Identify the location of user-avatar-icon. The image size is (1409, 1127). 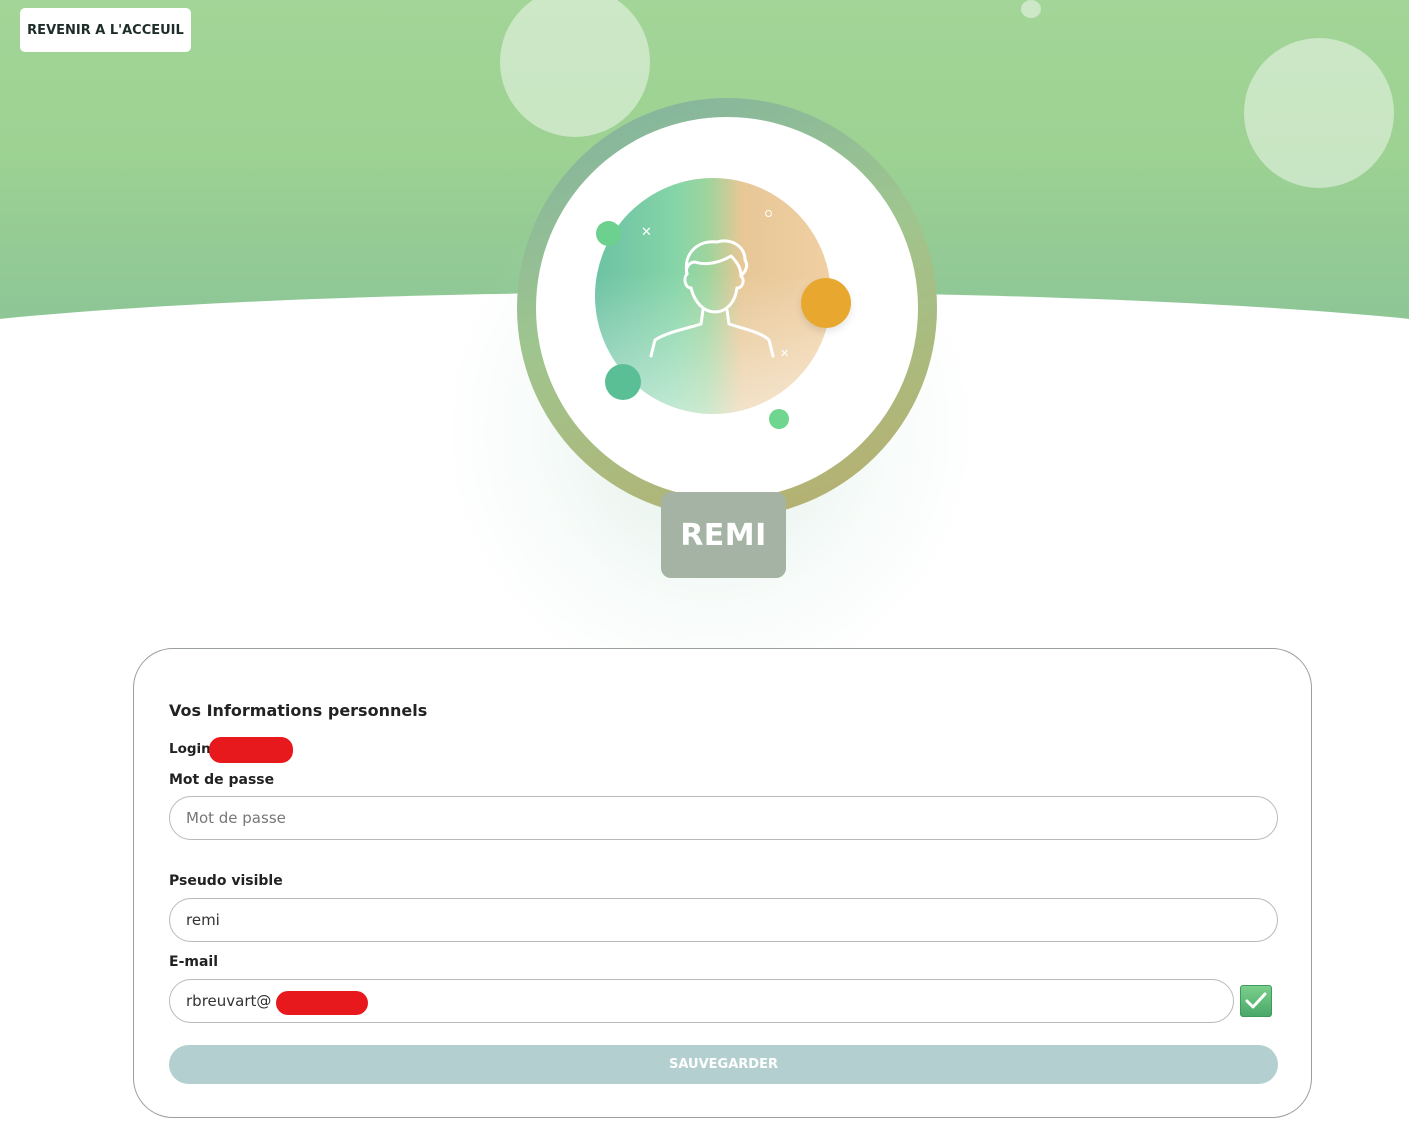
(712, 298).